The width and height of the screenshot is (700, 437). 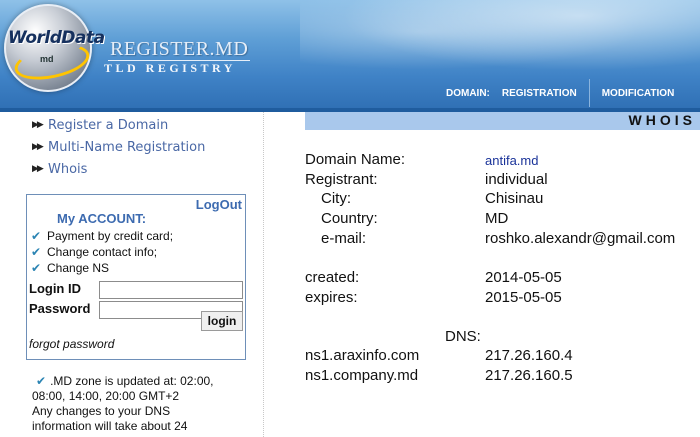 I want to click on expires-label: expires:, so click(x=331, y=297).